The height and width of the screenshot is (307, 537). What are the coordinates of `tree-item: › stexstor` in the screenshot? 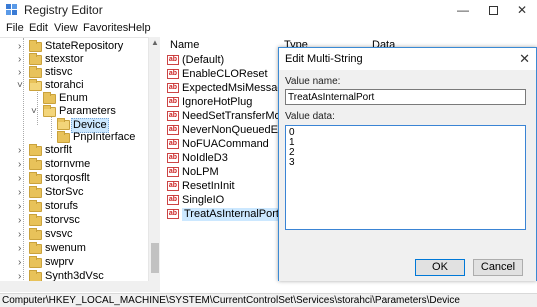 It's located at (74, 59).